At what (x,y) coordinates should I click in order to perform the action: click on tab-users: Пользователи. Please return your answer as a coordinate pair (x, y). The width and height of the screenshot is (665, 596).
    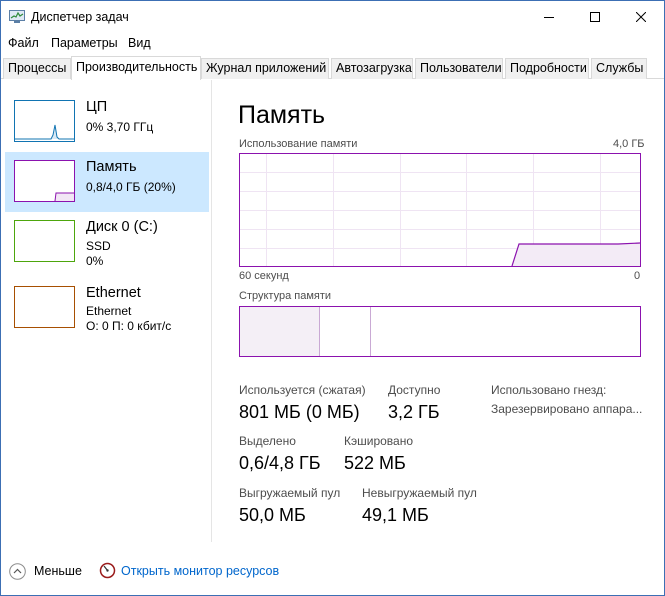
    Looking at the image, I should click on (459, 68).